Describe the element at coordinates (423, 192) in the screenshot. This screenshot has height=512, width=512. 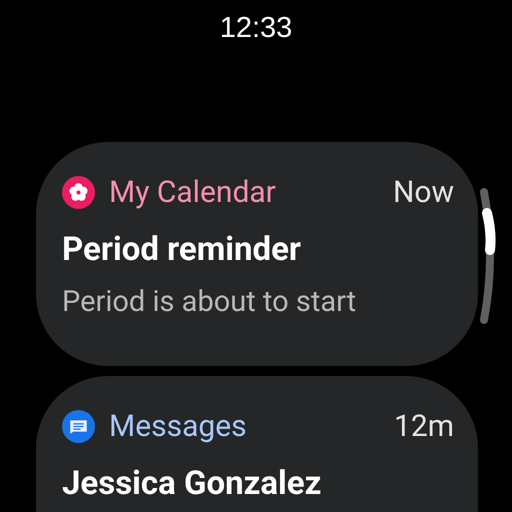
I see `notification-time: Now` at that location.